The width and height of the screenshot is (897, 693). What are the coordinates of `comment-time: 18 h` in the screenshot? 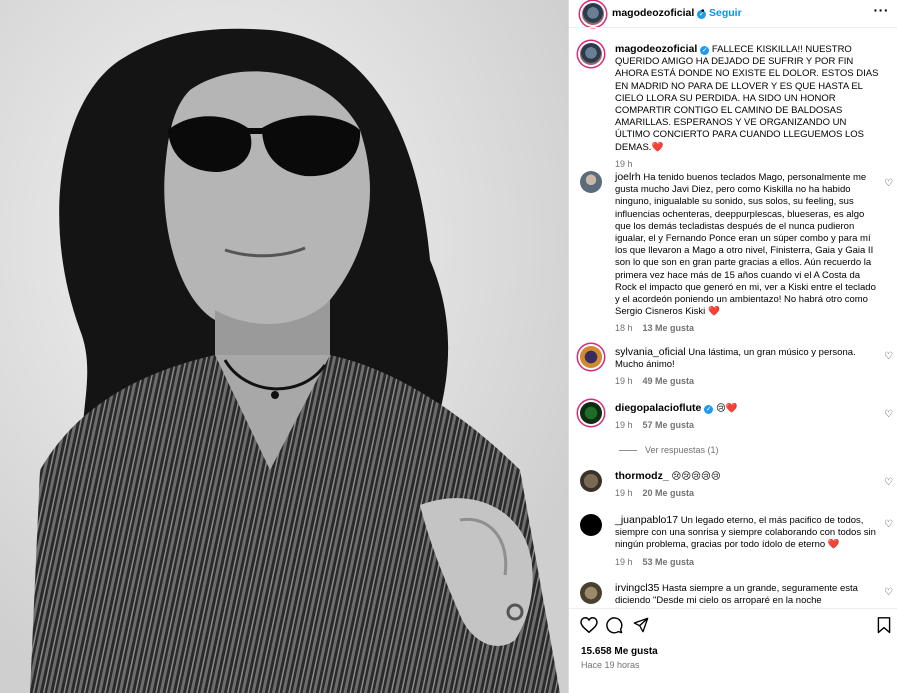 It's located at (624, 328).